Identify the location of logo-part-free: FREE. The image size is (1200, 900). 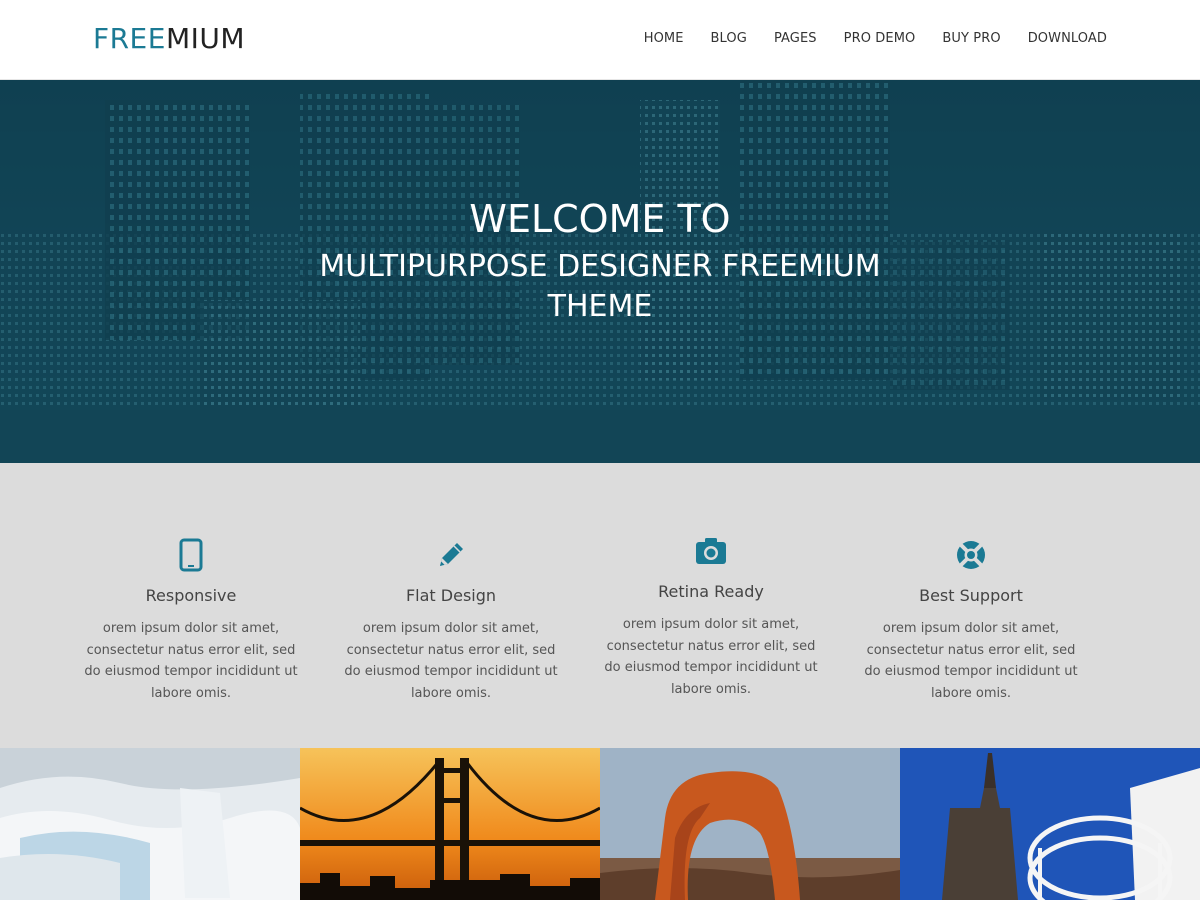
(129, 38).